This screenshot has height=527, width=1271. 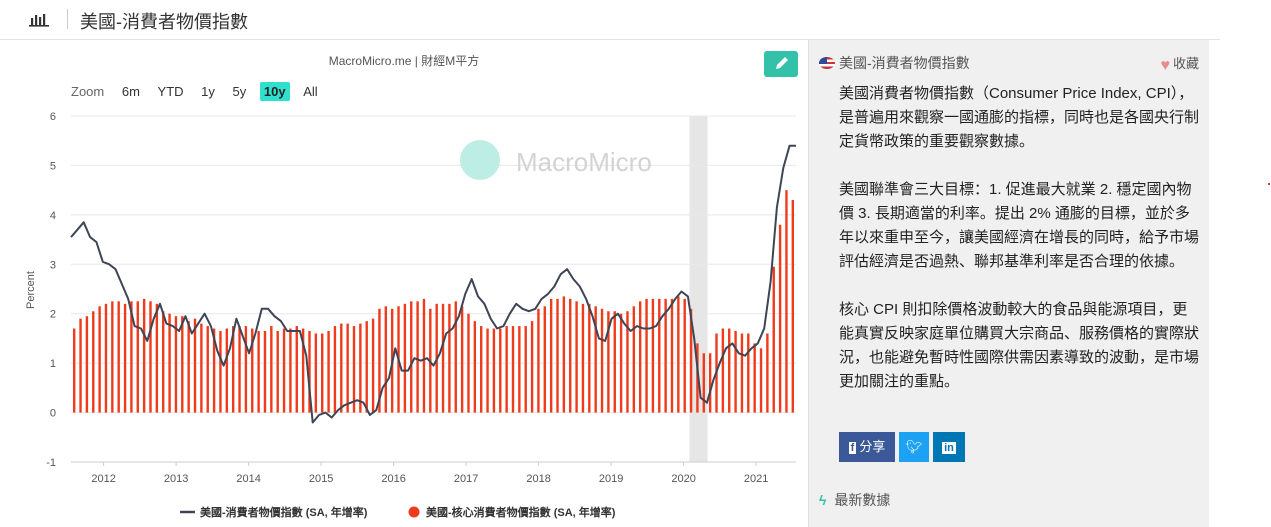 What do you see at coordinates (39, 19) in the screenshot?
I see `bar-chart-icon` at bounding box center [39, 19].